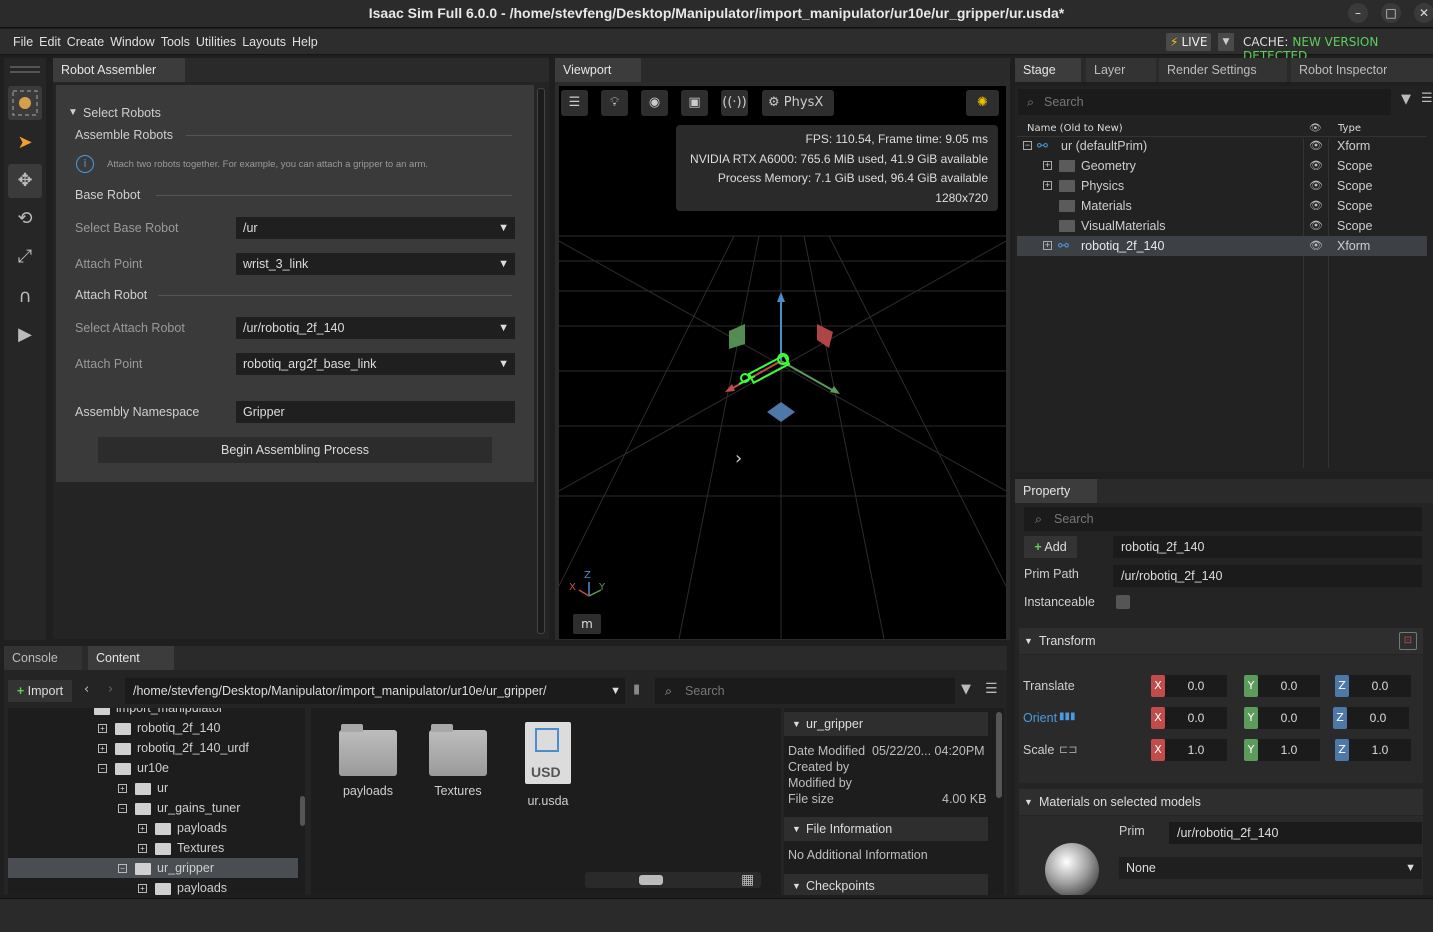 This screenshot has height=932, width=1433. I want to click on select-robots-header: Select Robots, so click(122, 113).